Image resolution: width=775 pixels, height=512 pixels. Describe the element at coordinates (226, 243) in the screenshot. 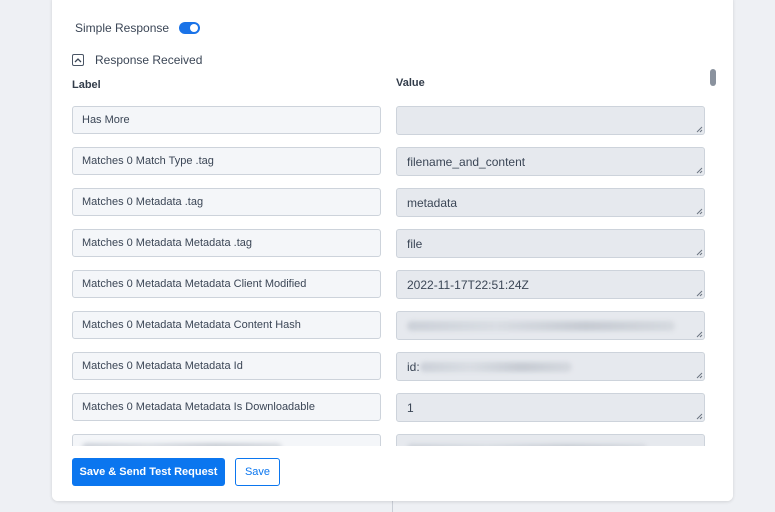

I see `field-label: Matches 0 Metadata Metadata .tag` at that location.